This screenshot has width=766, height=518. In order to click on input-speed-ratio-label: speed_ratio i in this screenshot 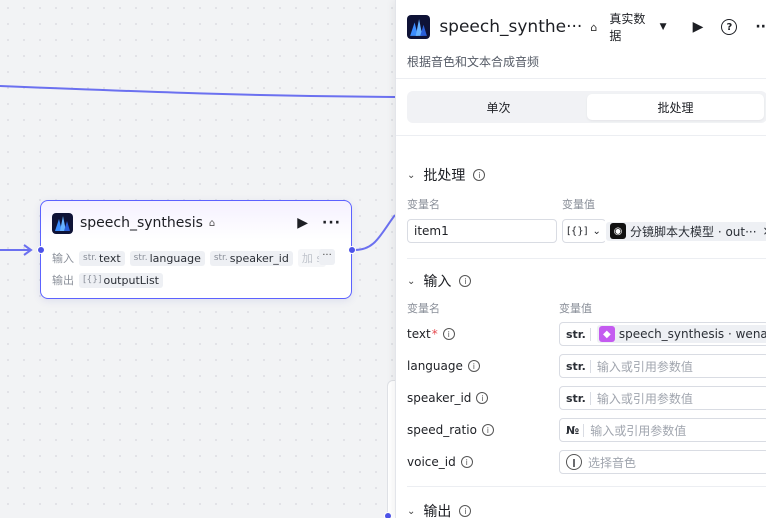, I will do `click(450, 430)`.